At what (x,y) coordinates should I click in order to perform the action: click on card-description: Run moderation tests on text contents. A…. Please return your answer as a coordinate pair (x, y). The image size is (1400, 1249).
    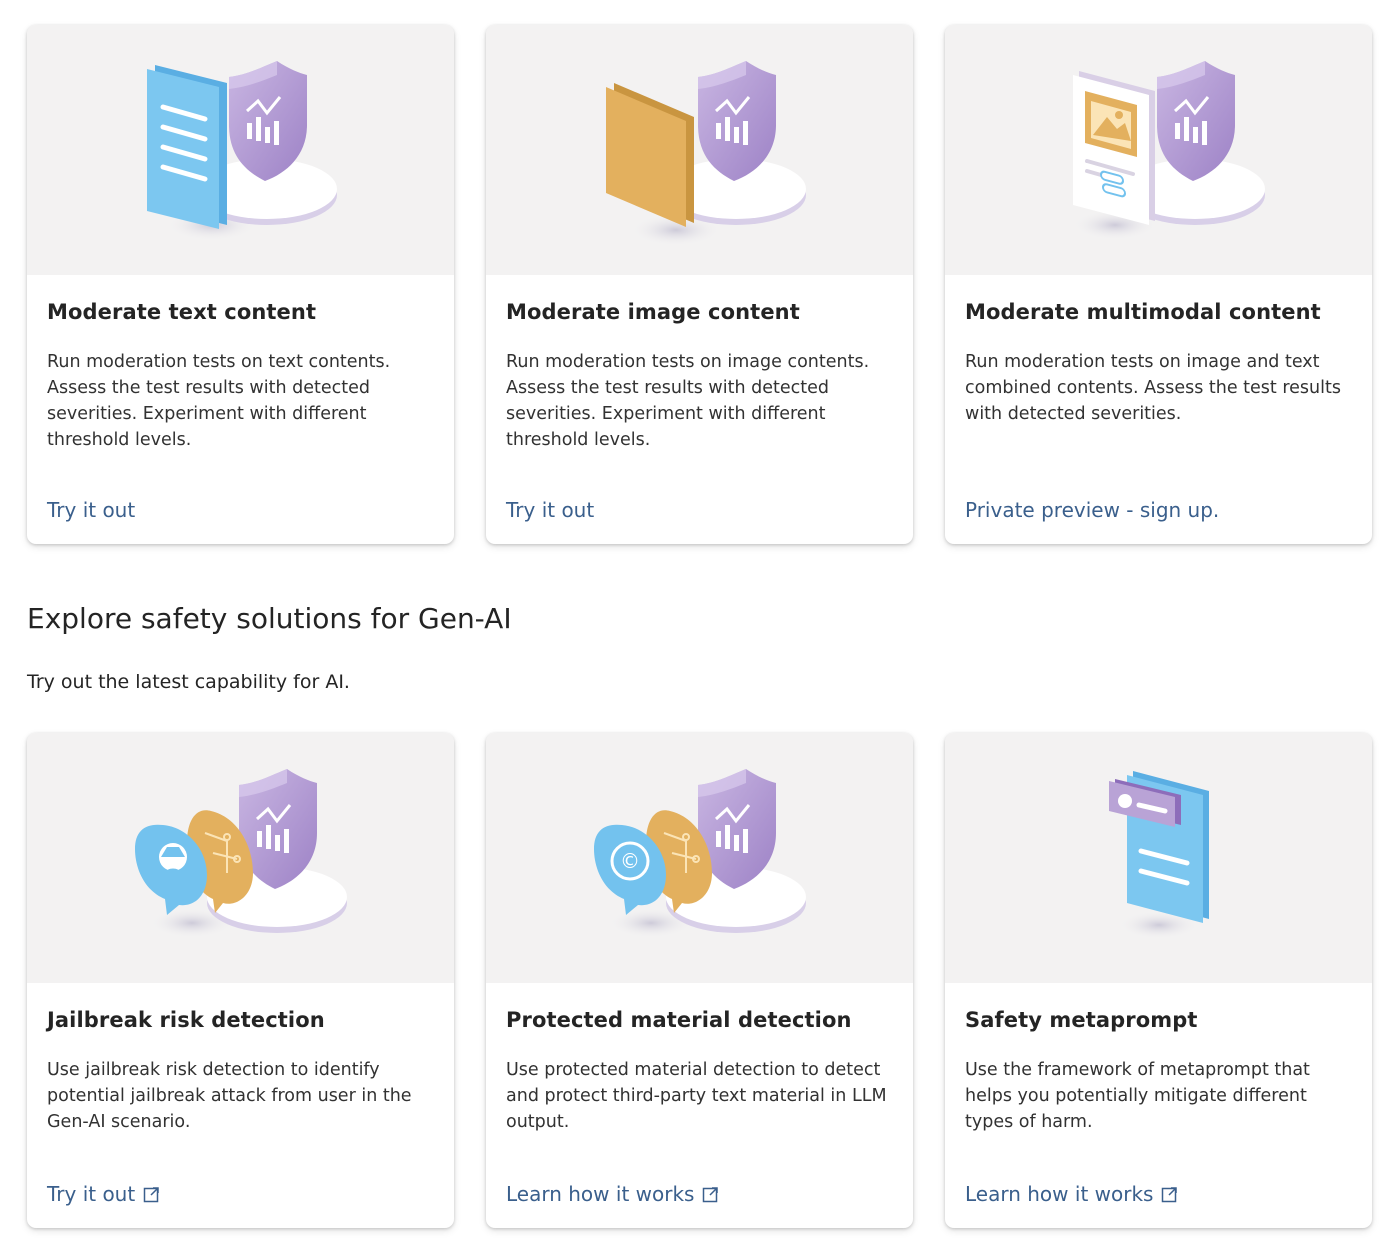
    Looking at the image, I should click on (219, 401).